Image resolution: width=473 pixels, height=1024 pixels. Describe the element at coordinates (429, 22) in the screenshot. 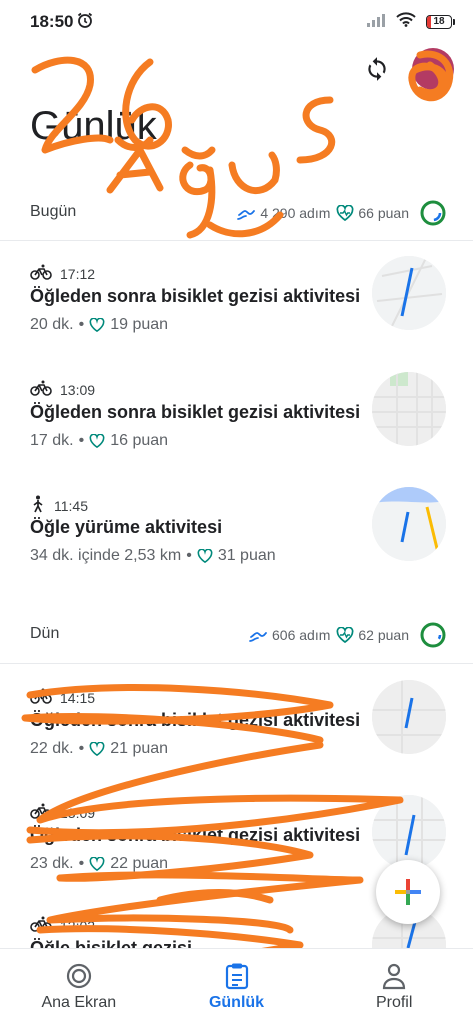

I see `battery-fill` at that location.